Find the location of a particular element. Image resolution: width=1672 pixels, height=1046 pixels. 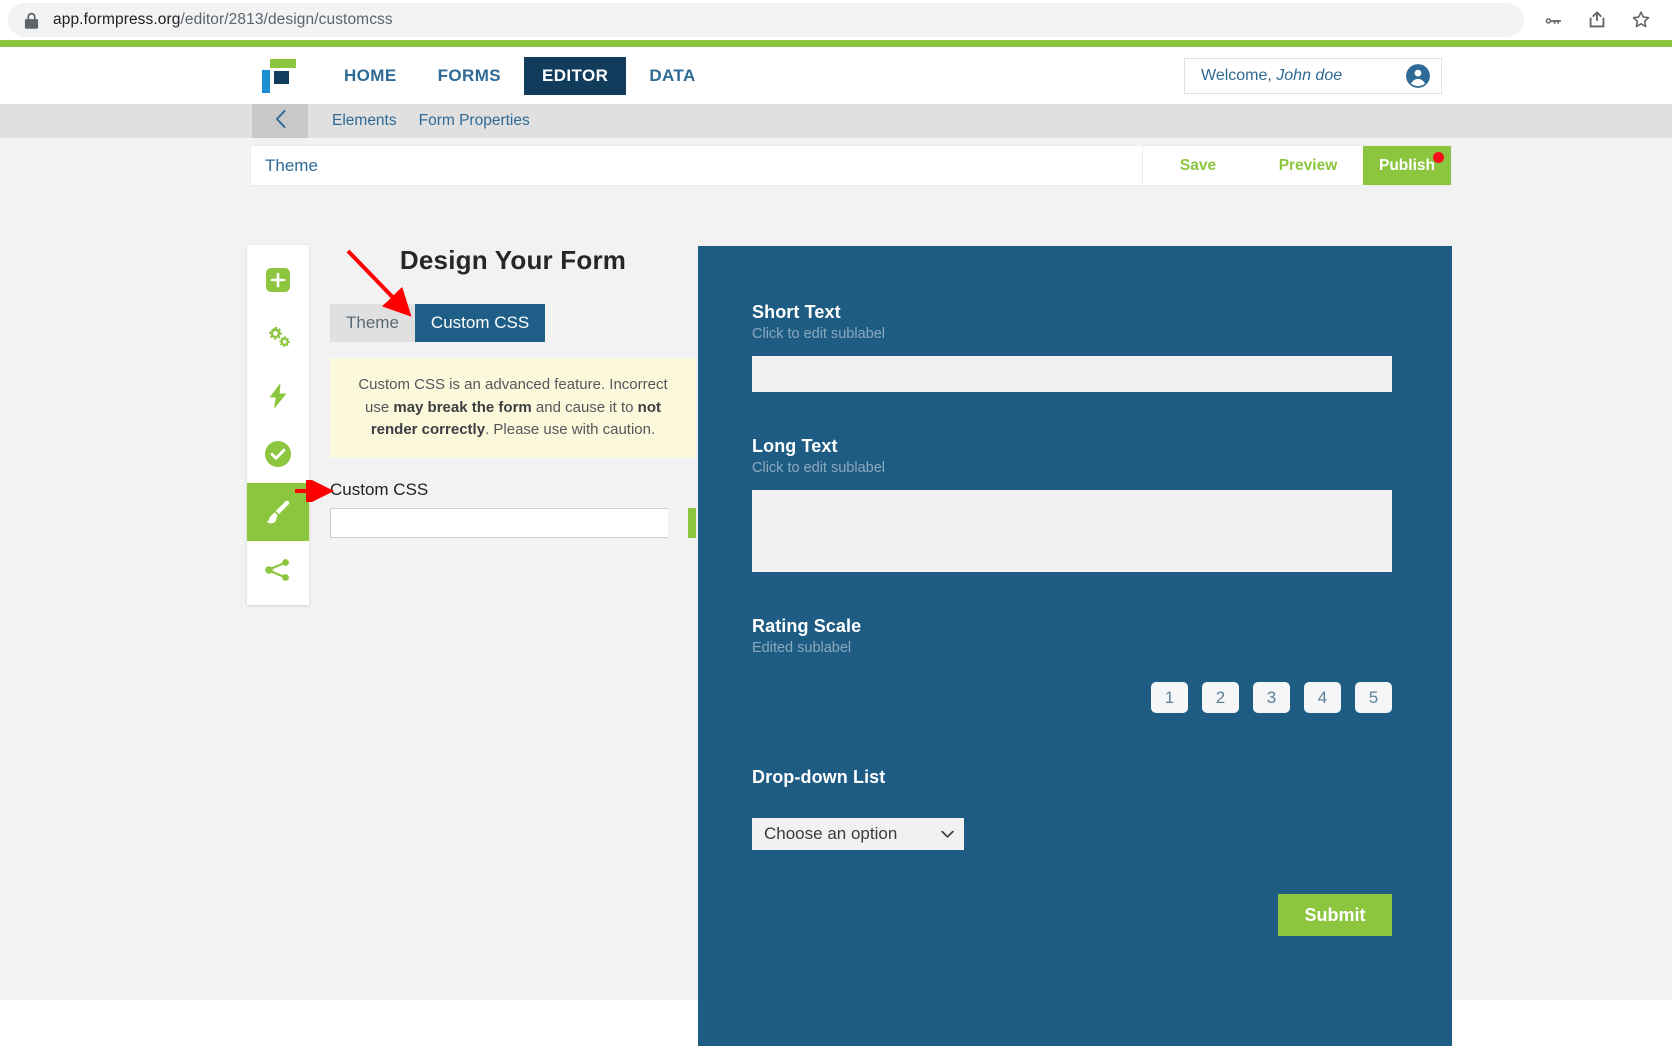

design-tabs: Theme Custom CSS is located at coordinates (513, 323).